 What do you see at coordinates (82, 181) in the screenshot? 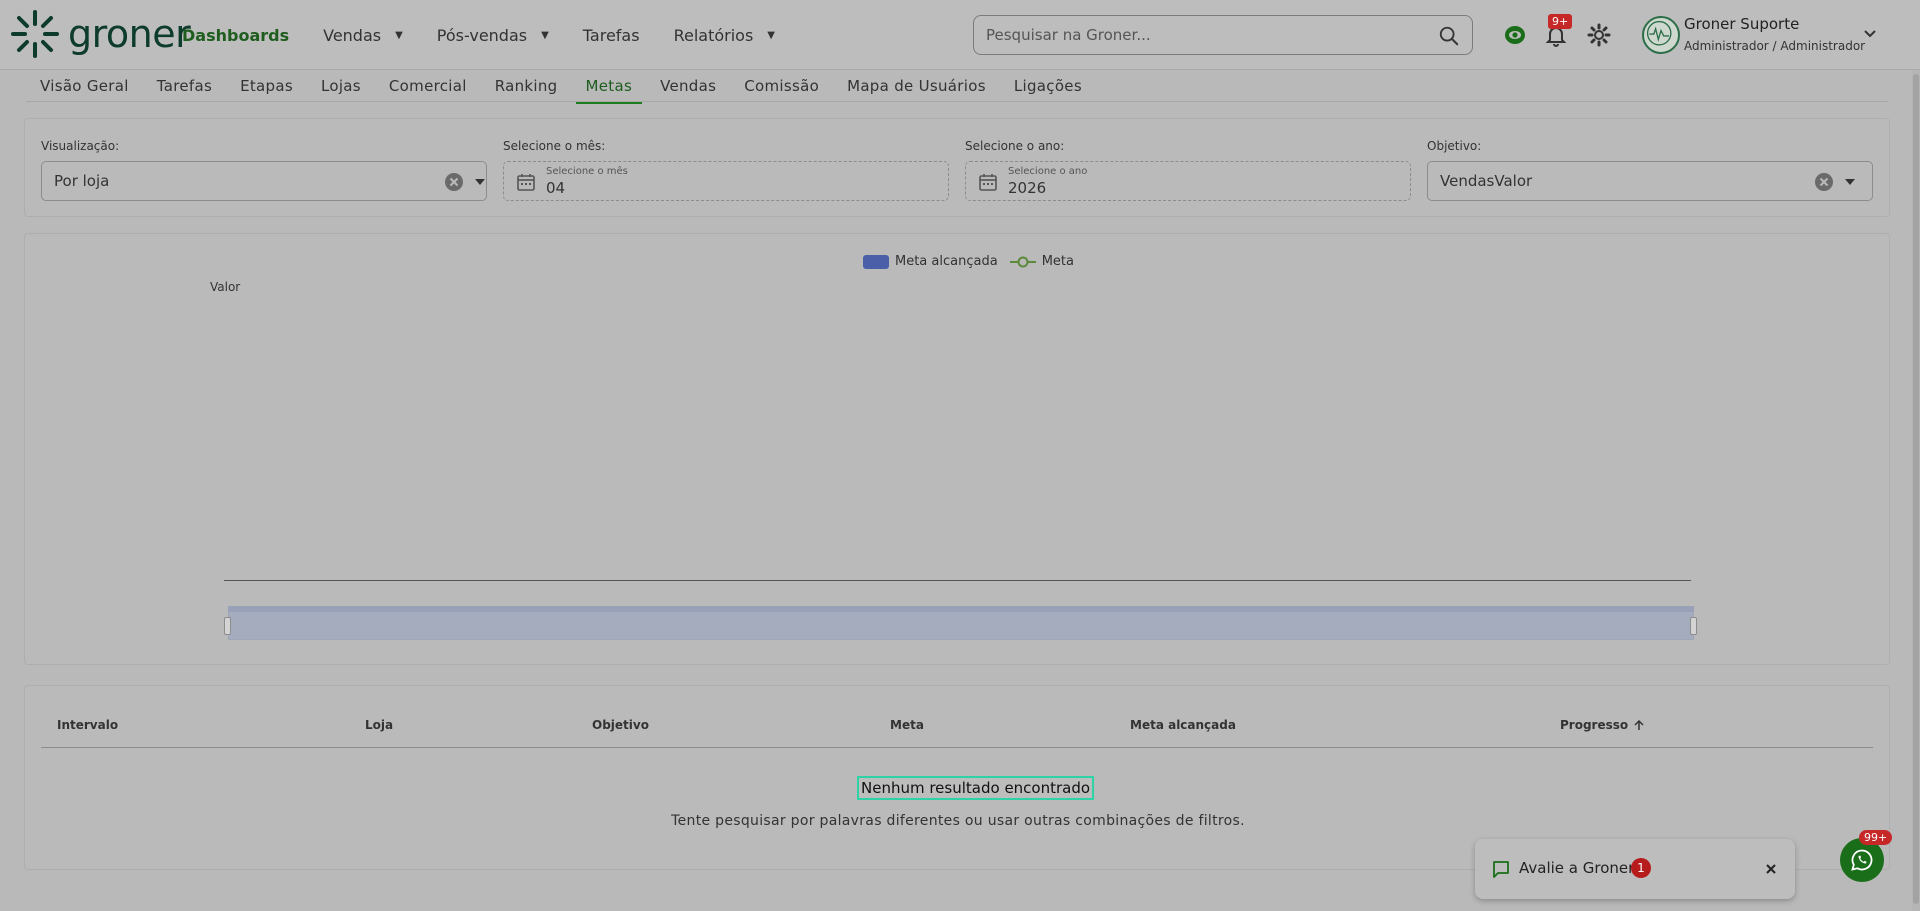
I see `visualizacao-value: Por loja` at bounding box center [82, 181].